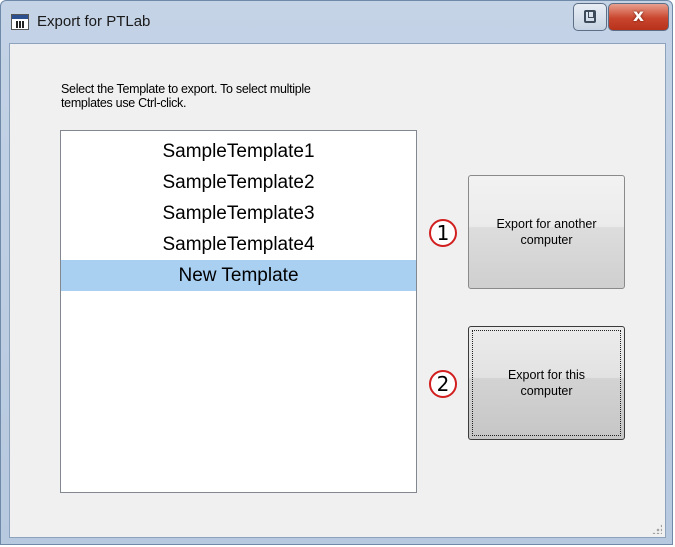 The image size is (675, 547). I want to click on step-1-badge: 1, so click(443, 233).